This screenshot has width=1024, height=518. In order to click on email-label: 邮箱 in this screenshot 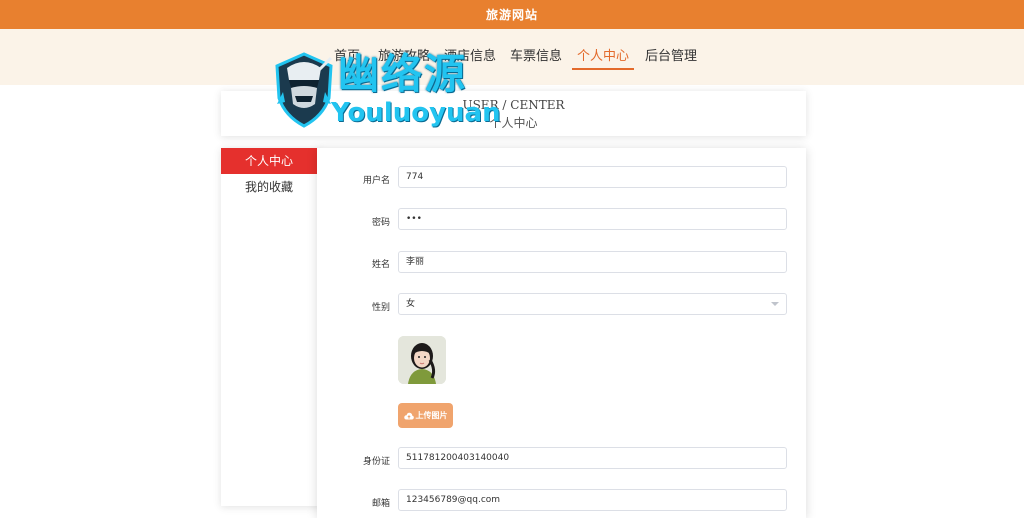, I will do `click(380, 504)`.